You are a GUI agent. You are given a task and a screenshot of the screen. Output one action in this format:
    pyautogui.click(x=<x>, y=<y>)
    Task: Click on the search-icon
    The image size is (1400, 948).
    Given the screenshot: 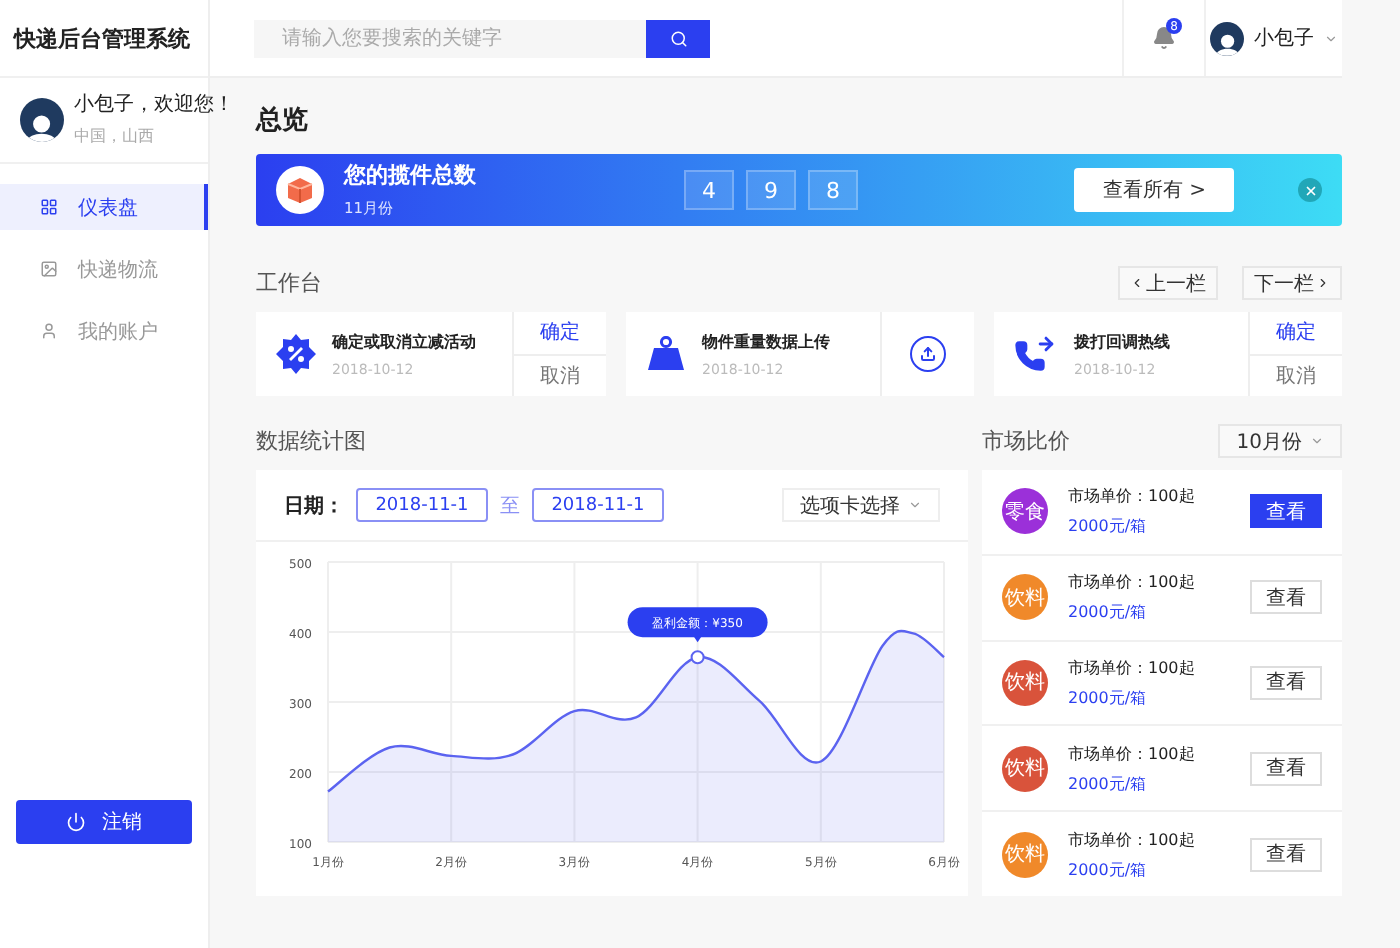 What is the action you would take?
    pyautogui.click(x=678, y=38)
    